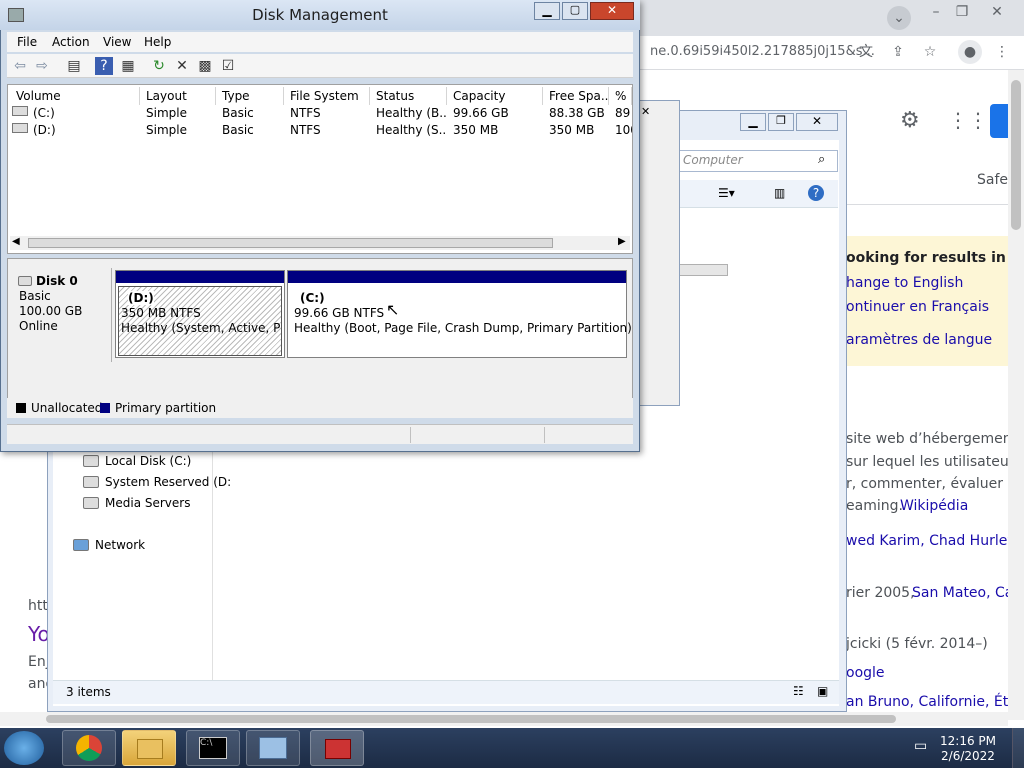 The height and width of the screenshot is (768, 1024). I want to click on clock: 12:16 PM 2/6/2022, so click(968, 749).